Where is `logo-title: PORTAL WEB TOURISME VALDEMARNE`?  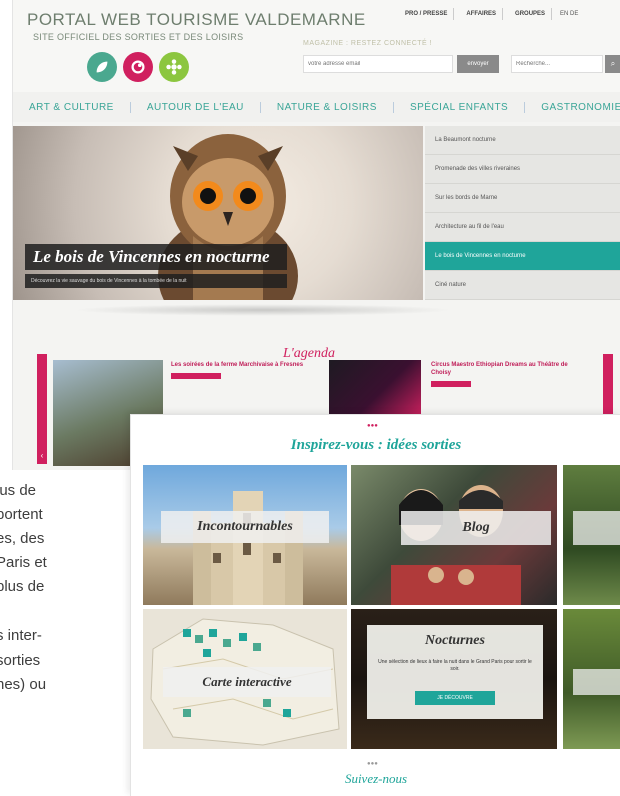 logo-title: PORTAL WEB TOURISME VALDEMARNE is located at coordinates (196, 19).